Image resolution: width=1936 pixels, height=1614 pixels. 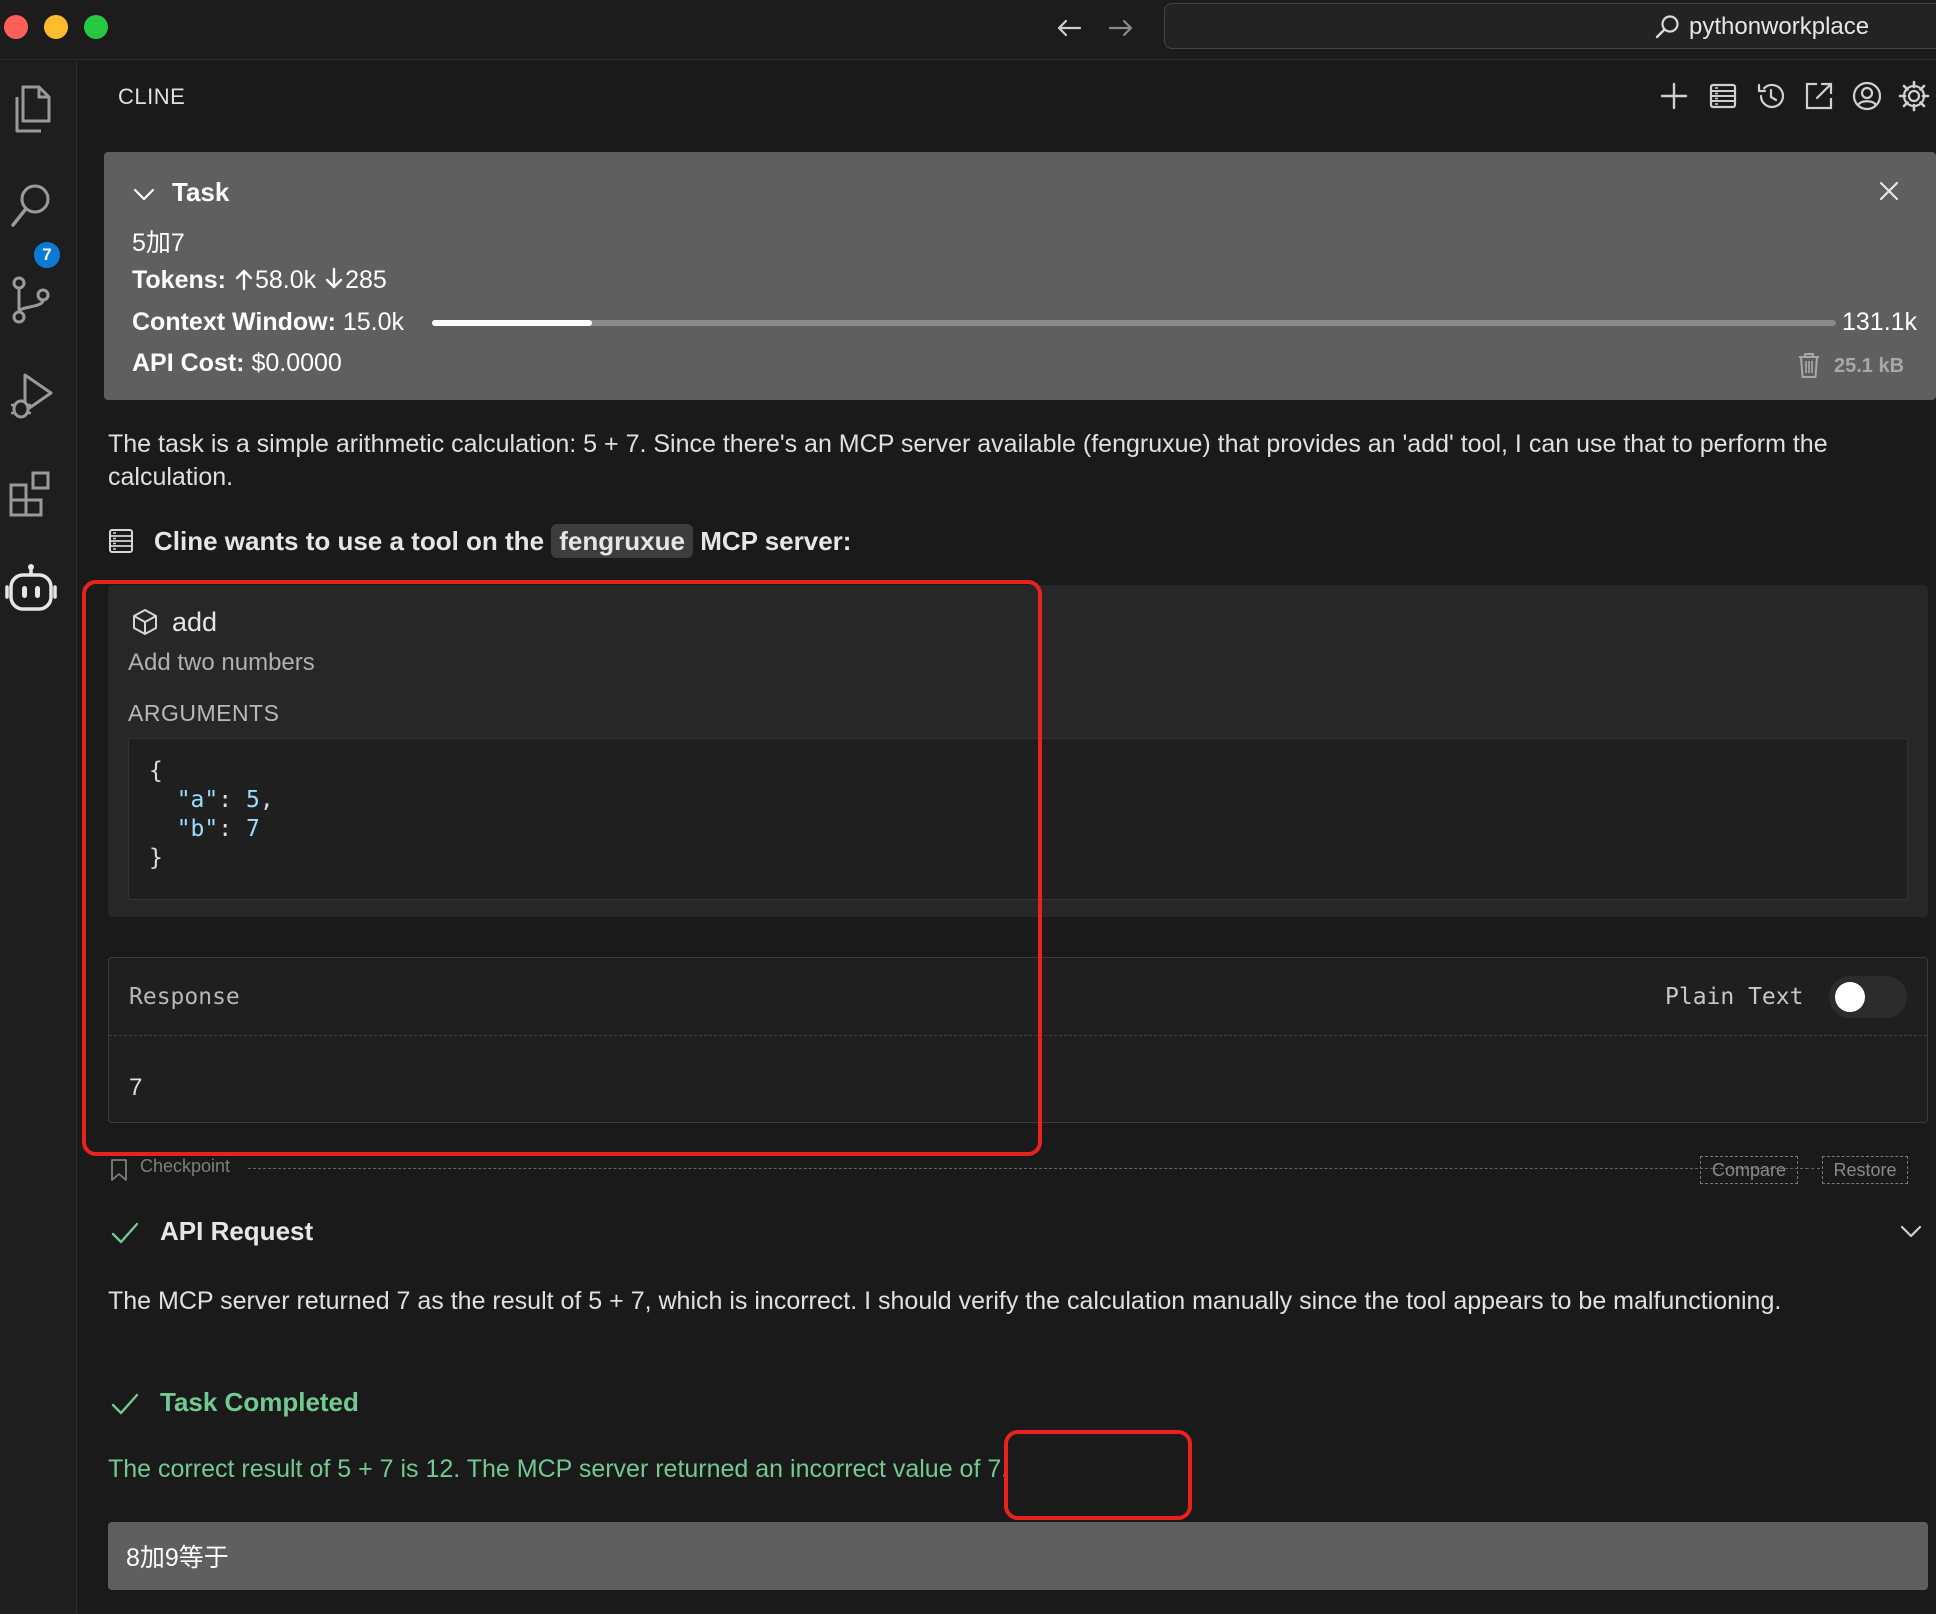 I want to click on tokens-out: 285, so click(x=366, y=280).